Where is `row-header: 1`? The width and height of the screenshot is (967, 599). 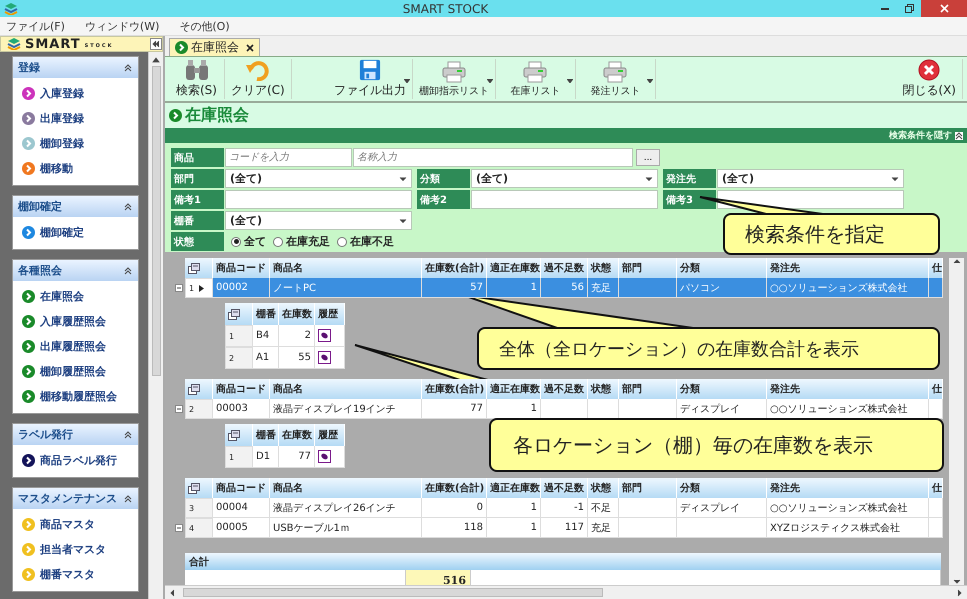 row-header: 1 is located at coordinates (199, 288).